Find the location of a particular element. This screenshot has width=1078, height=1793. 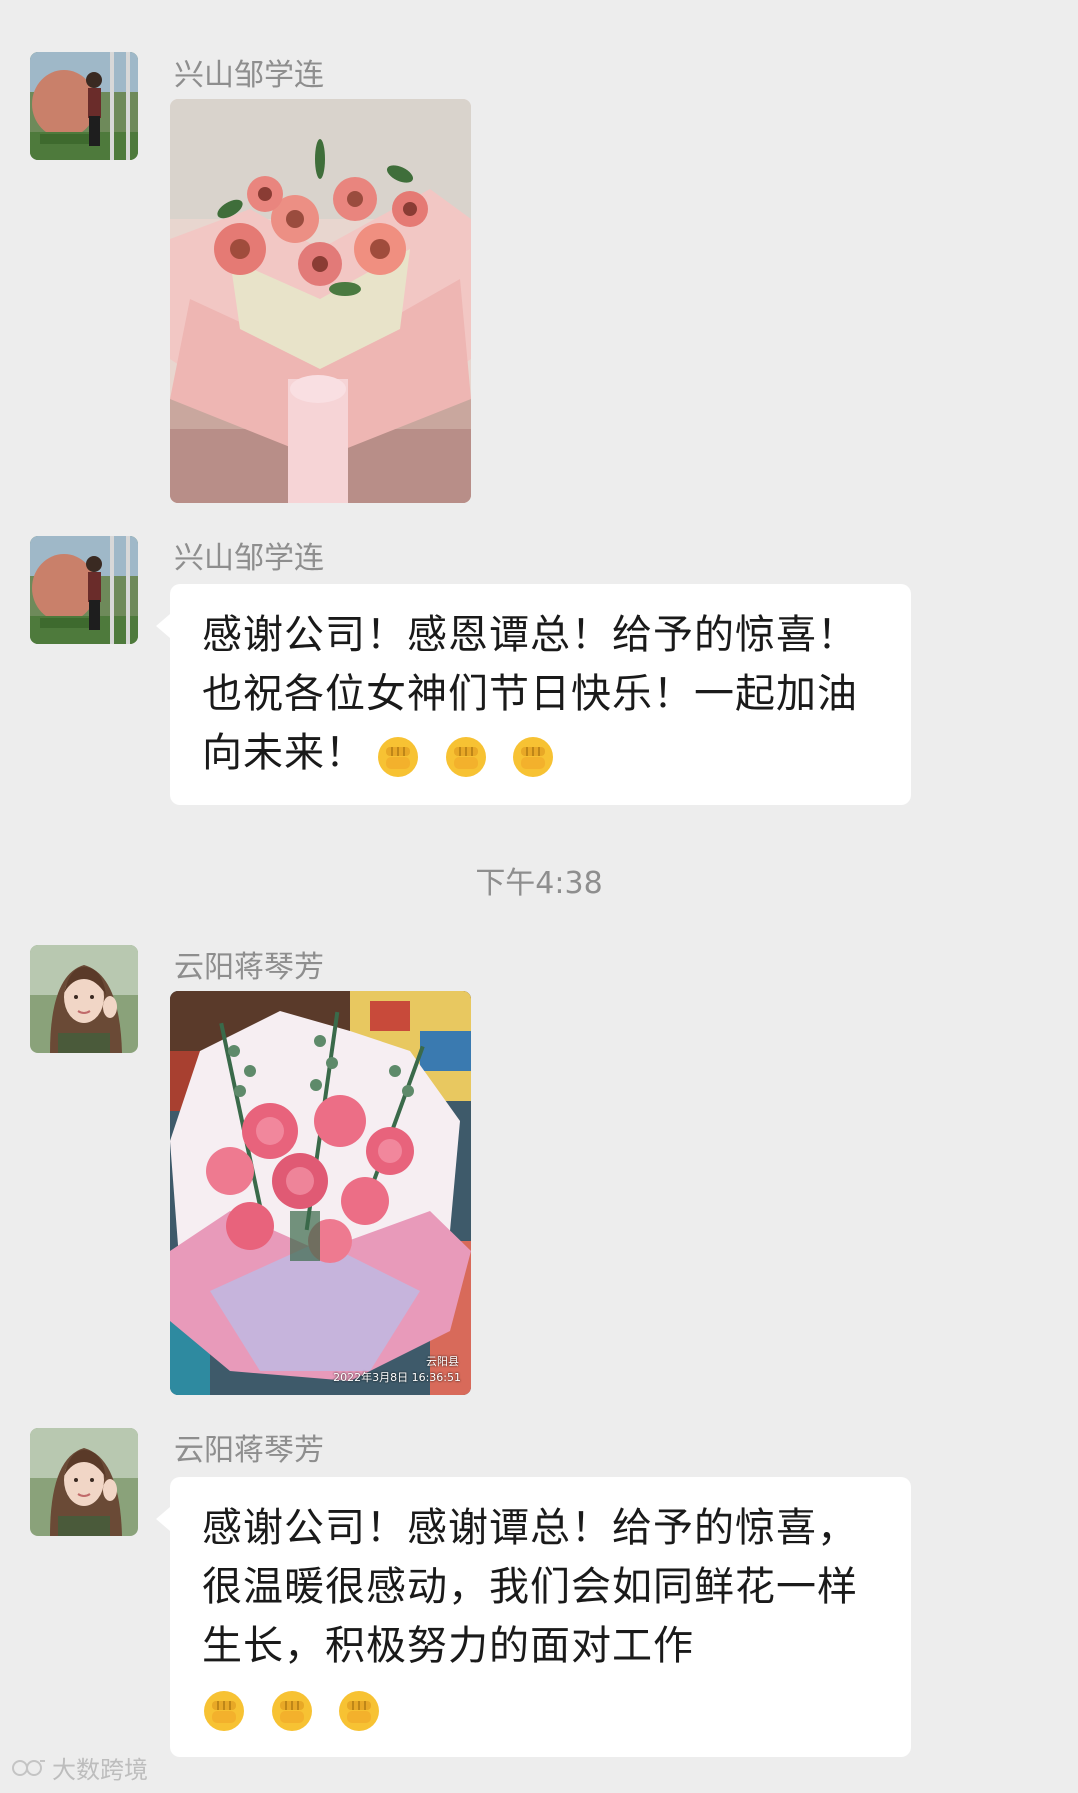

photo-stamp-time: 2022年3月8日 16:36:51 is located at coordinates (397, 1377).